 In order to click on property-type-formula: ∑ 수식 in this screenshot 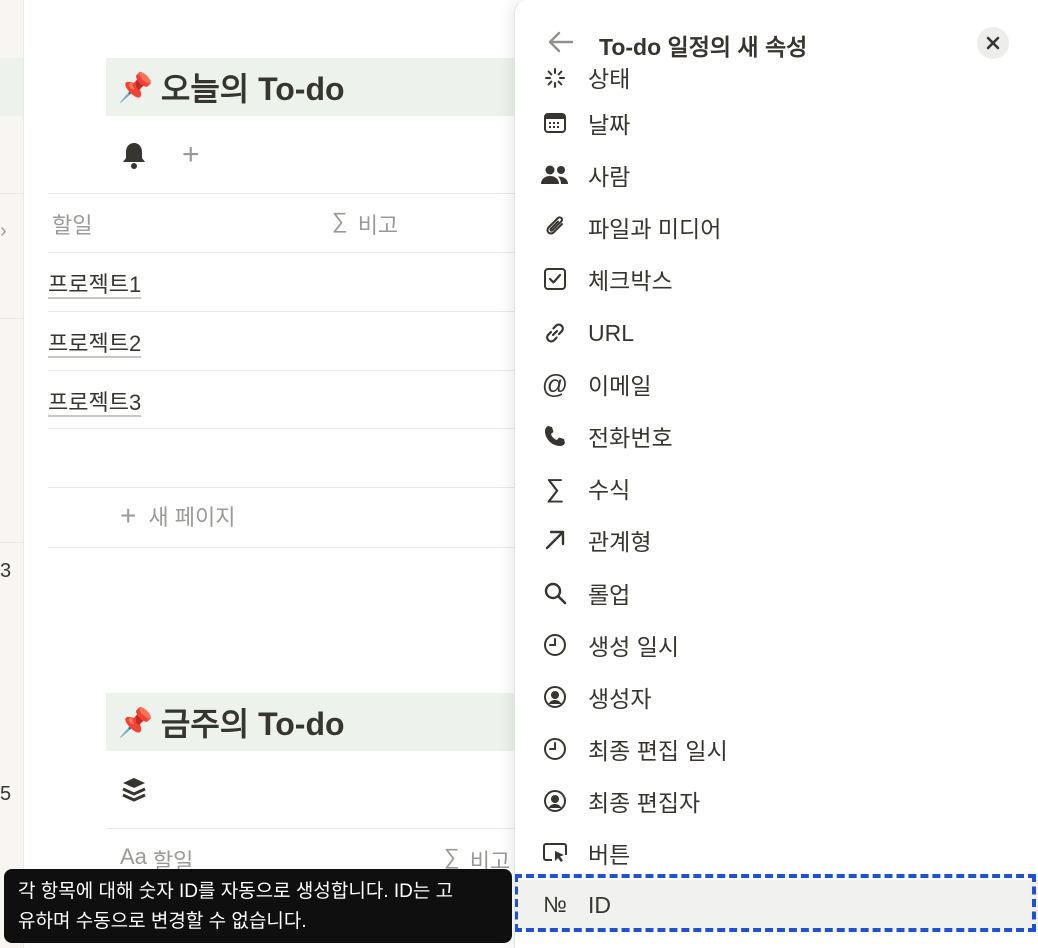, I will do `click(776, 488)`.